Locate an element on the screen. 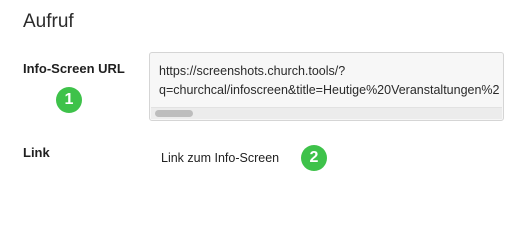  info-screen-url-label: Info-Screen URL is located at coordinates (74, 68).